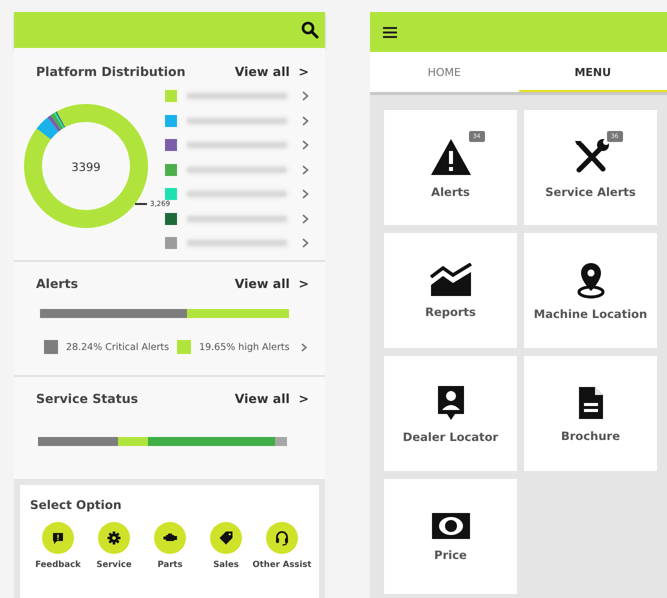 Image resolution: width=667 pixels, height=598 pixels. Describe the element at coordinates (444, 72) in the screenshot. I see `tab: HOME` at that location.